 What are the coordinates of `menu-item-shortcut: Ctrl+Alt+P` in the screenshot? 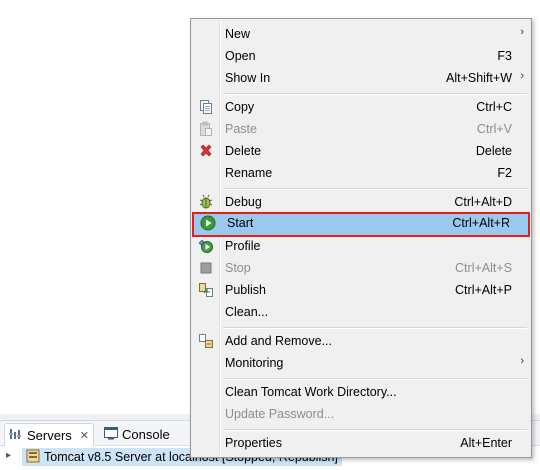 It's located at (483, 290).